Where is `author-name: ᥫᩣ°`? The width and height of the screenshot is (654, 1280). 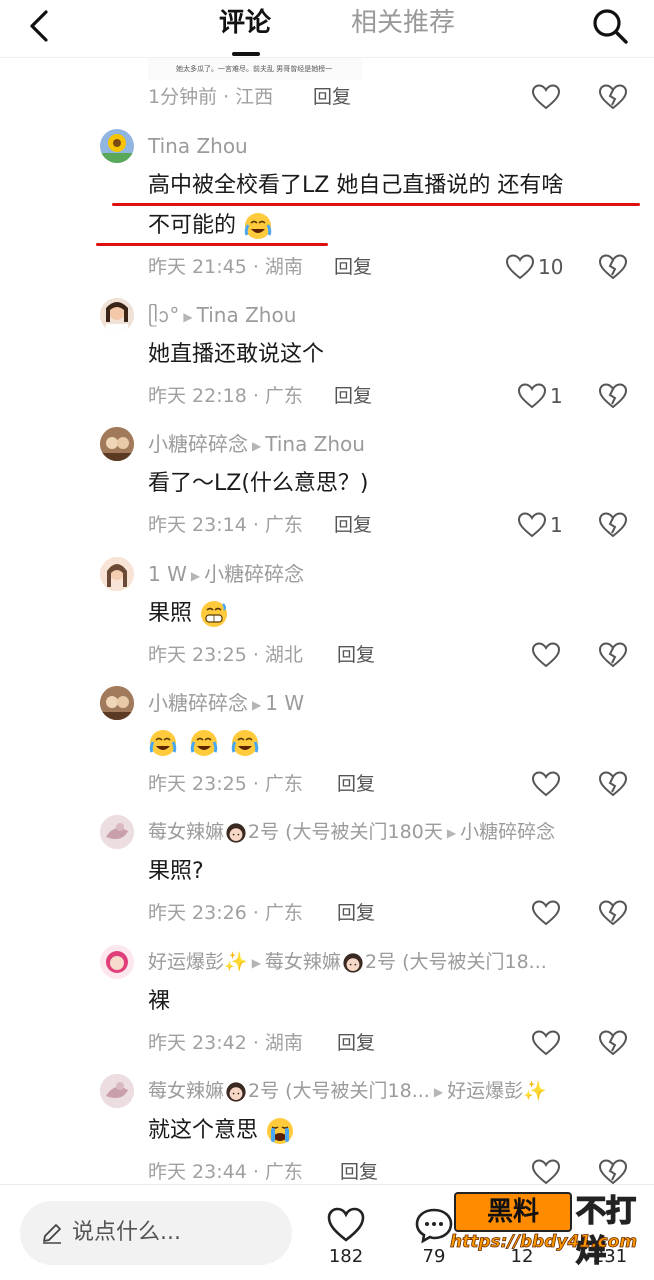 author-name: ᥫᩣ° is located at coordinates (164, 315).